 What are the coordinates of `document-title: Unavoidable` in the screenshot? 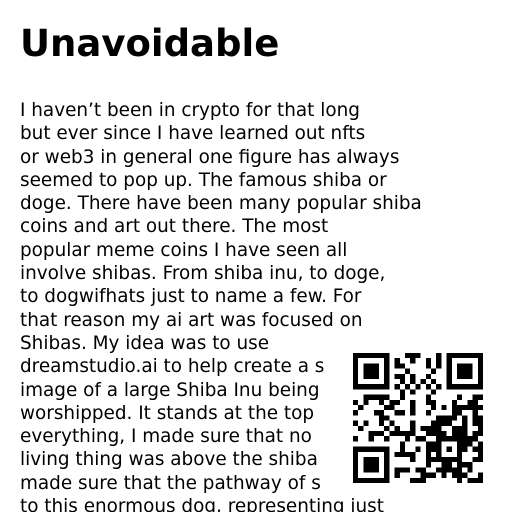 It's located at (150, 43).